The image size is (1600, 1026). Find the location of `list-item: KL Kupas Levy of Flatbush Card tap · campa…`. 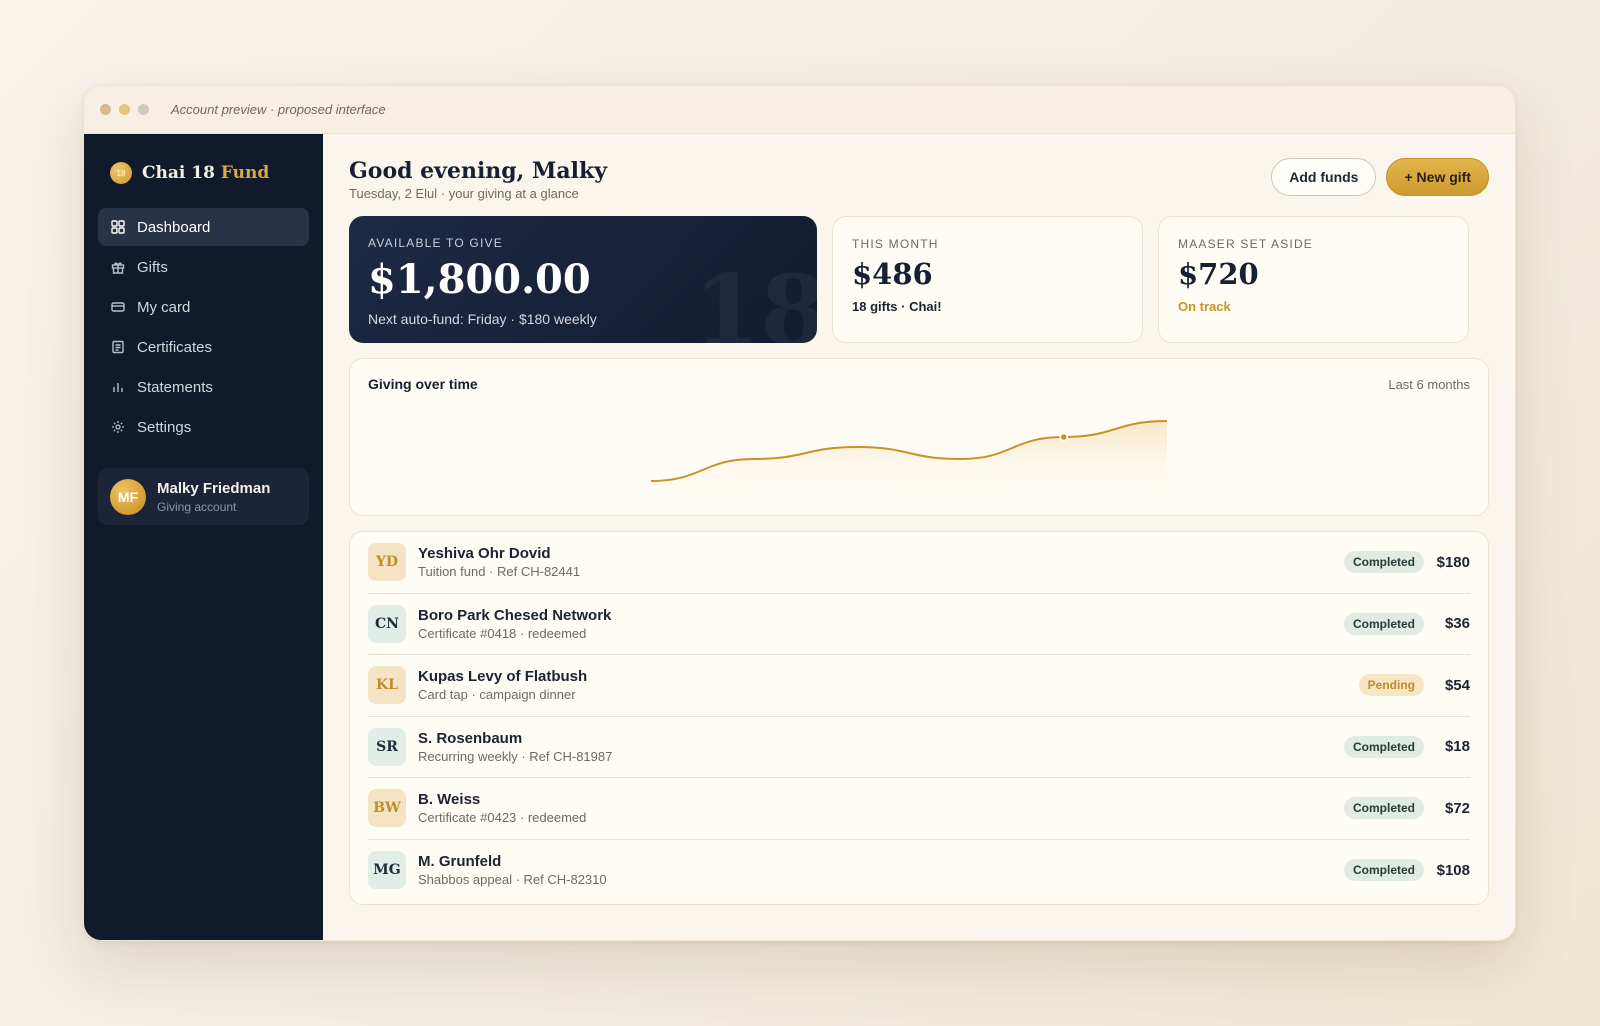

list-item: KL Kupas Levy of Flatbush Card tap · campa… is located at coordinates (919, 686).